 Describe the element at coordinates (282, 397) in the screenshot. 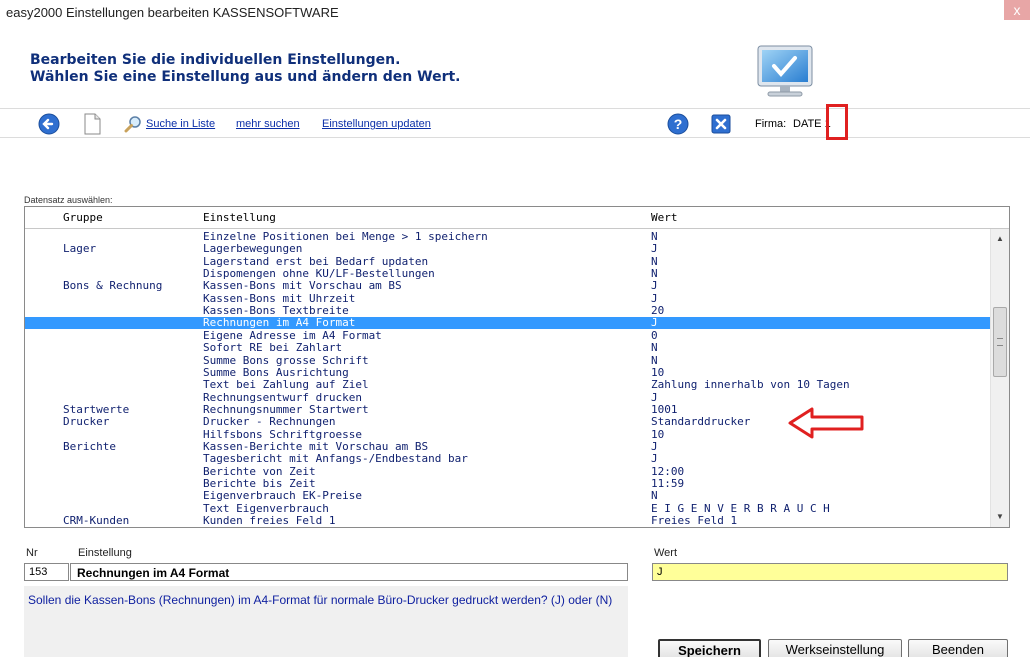

I see `cell-einstellung: Rechnungsentwurf drucken` at that location.